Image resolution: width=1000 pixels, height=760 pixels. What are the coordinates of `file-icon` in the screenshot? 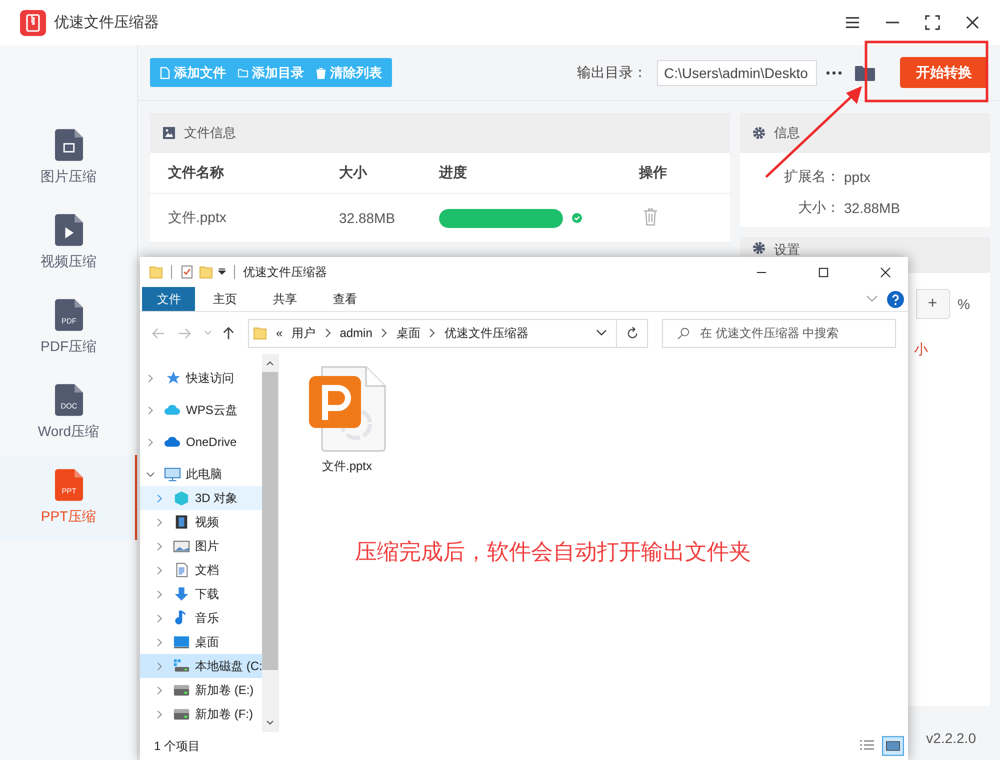 It's located at (165, 72).